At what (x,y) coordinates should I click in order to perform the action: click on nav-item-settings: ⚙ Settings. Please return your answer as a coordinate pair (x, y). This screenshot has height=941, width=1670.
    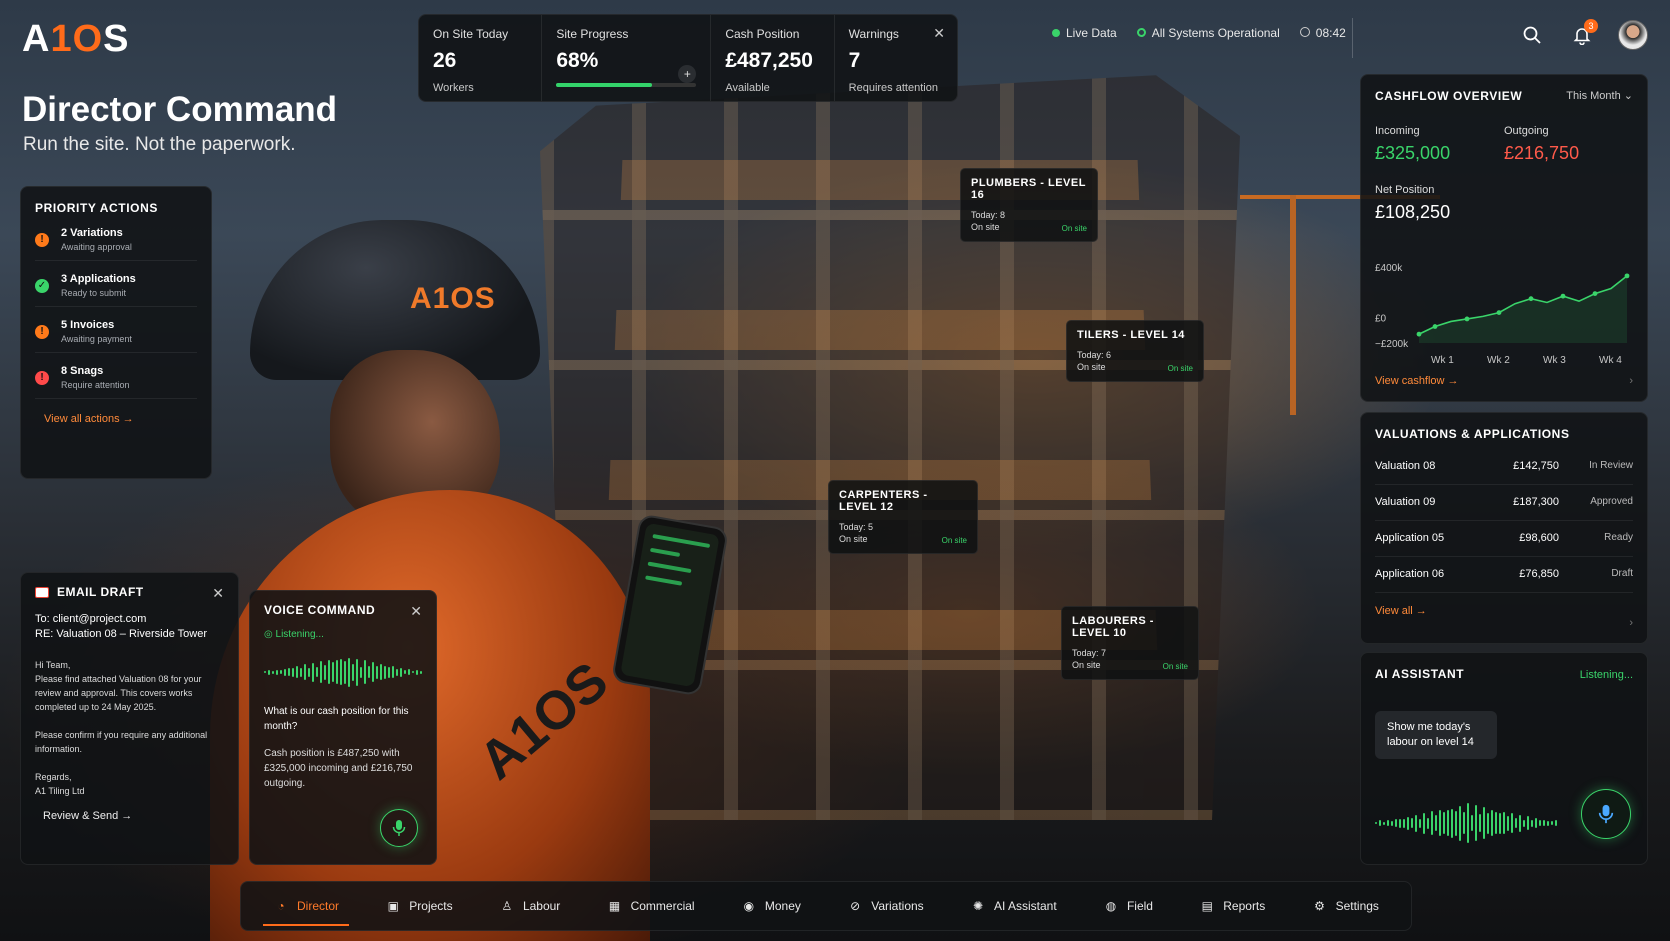
    Looking at the image, I should click on (1345, 906).